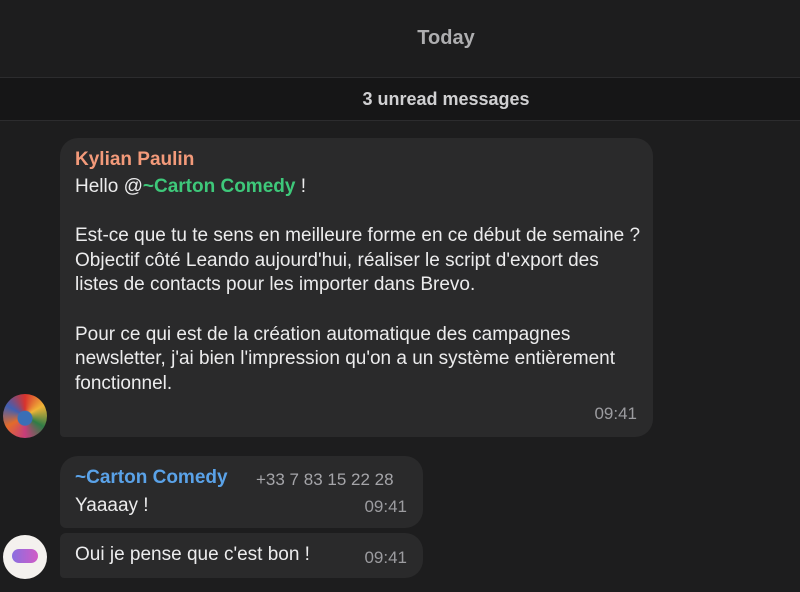 The width and height of the screenshot is (800, 592). I want to click on date-separator: Today, so click(400, 38).